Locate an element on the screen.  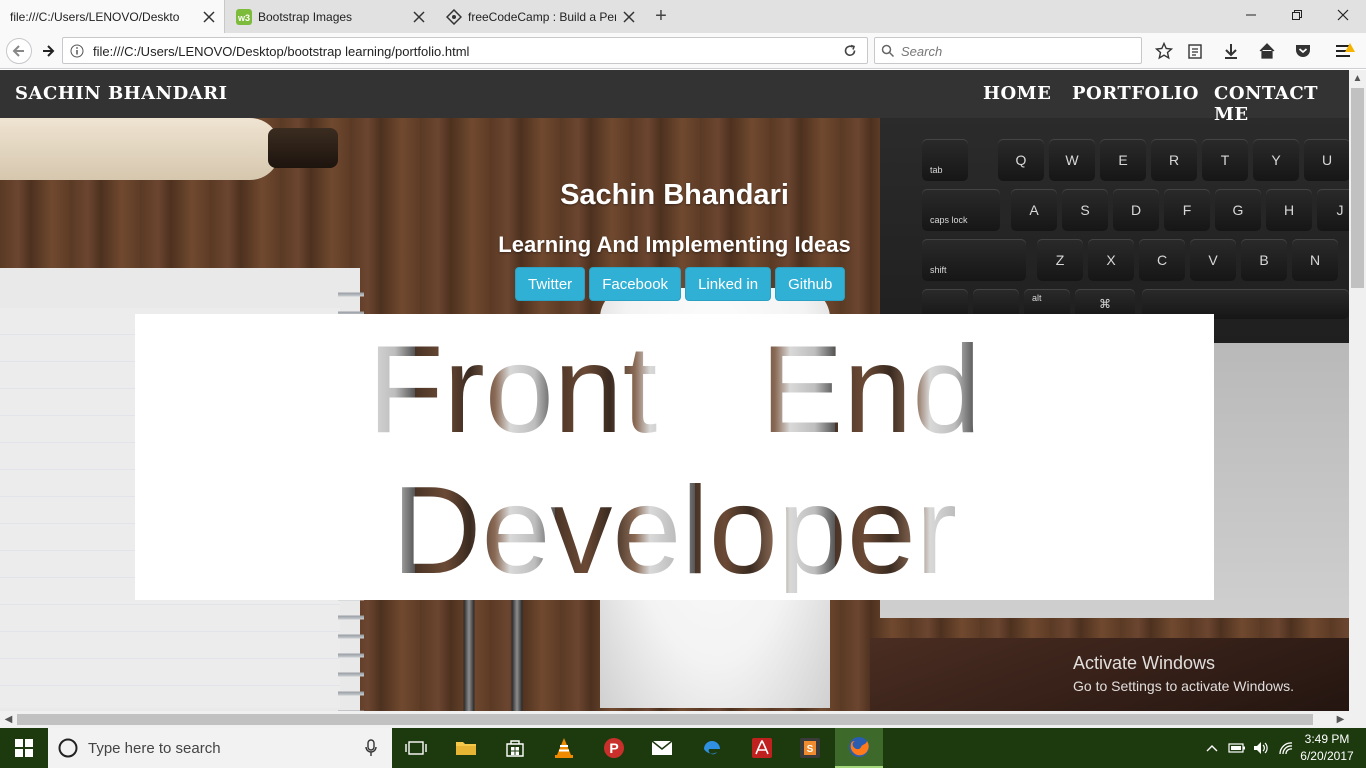
new-tab-button: + is located at coordinates (661, 16).